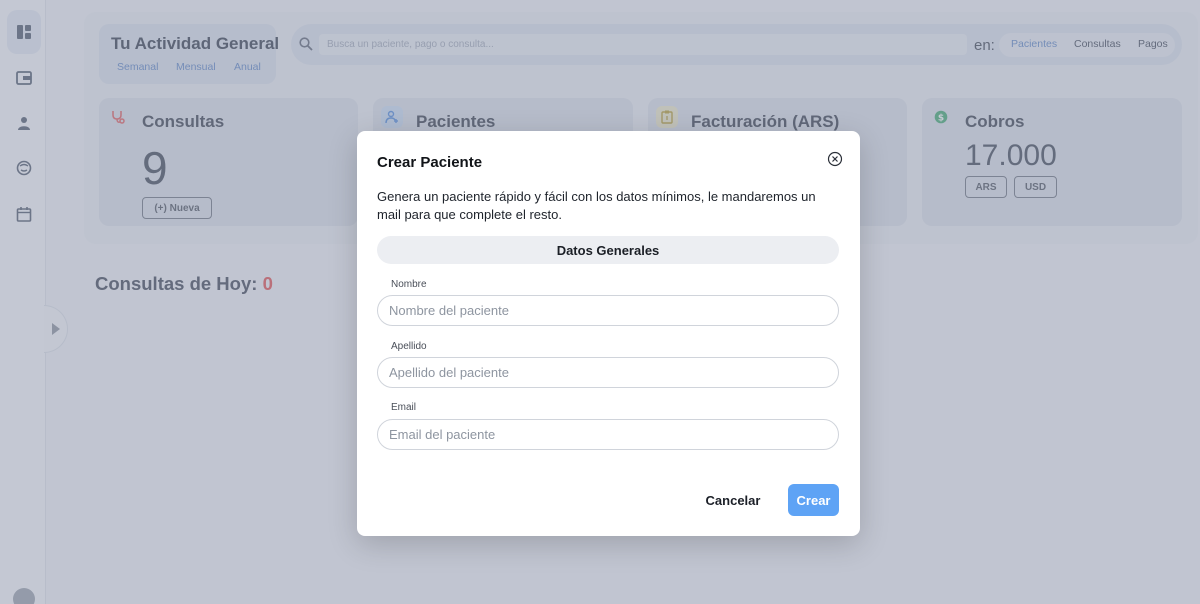 The image size is (1200, 604). I want to click on create-button: Crear, so click(813, 500).